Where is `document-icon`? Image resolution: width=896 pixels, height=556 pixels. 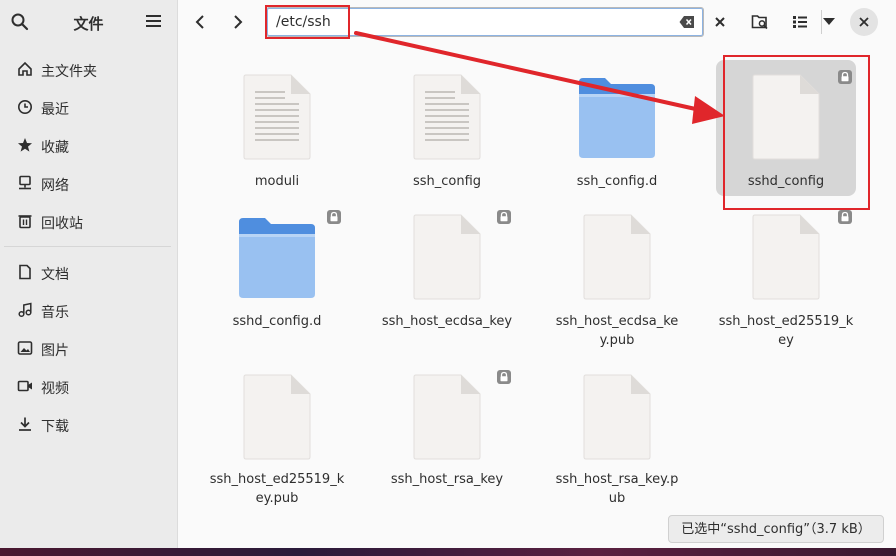 document-icon is located at coordinates (25, 272).